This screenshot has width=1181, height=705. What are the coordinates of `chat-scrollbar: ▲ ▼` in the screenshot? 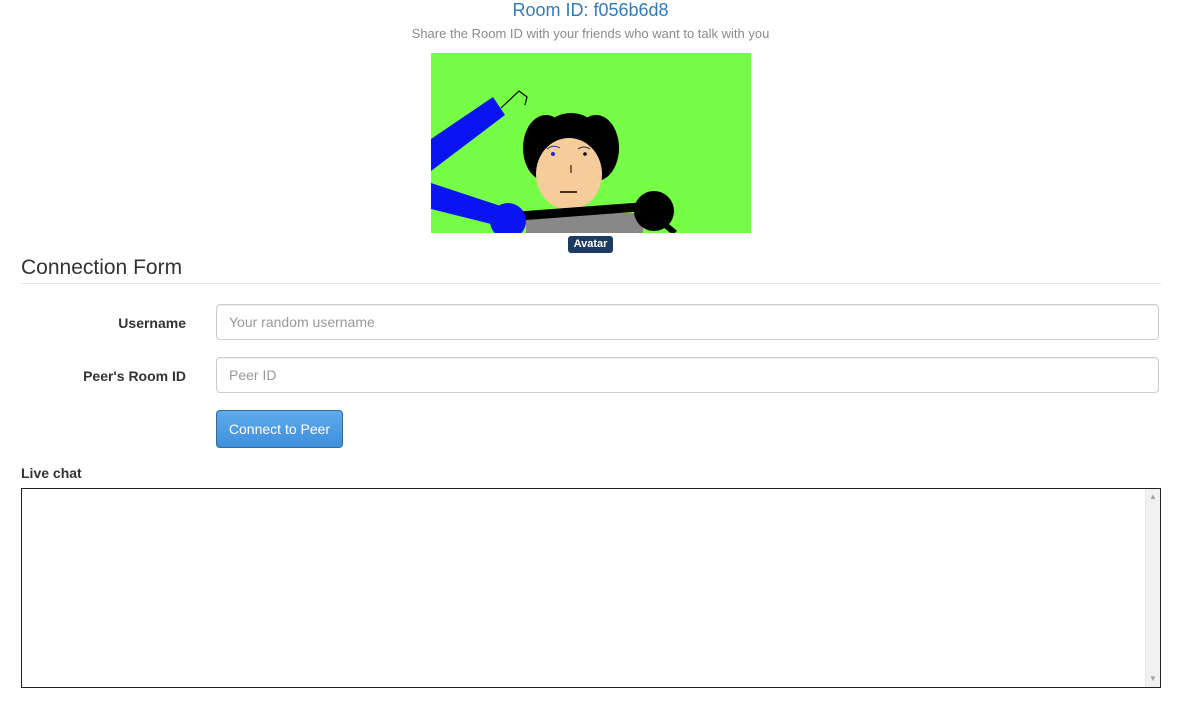 It's located at (1152, 588).